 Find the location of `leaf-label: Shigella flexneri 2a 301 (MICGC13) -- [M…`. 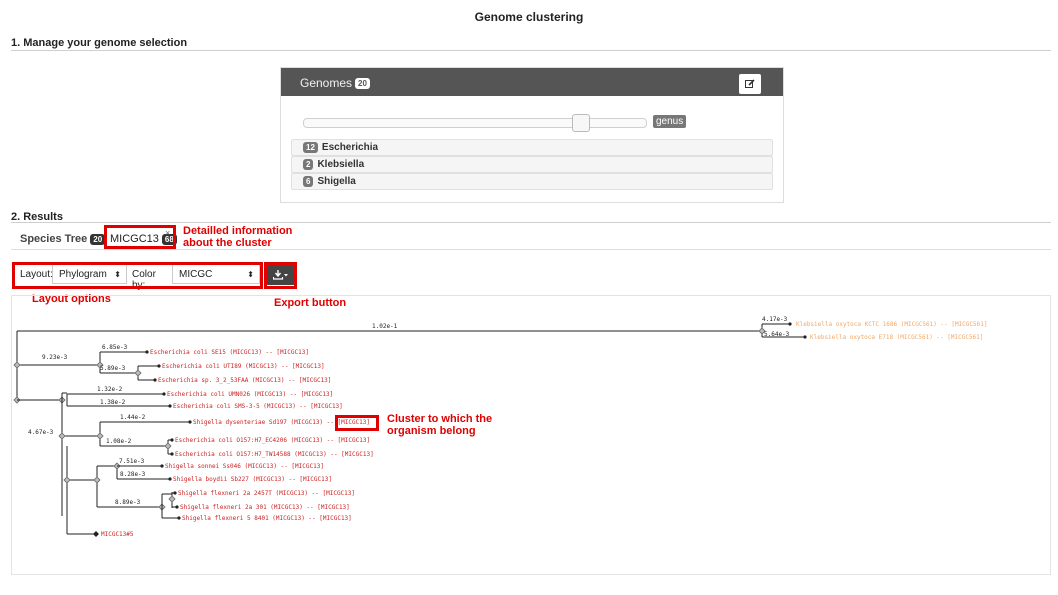

leaf-label: Shigella flexneri 2a 301 (MICGC13) -- [M… is located at coordinates (265, 507).